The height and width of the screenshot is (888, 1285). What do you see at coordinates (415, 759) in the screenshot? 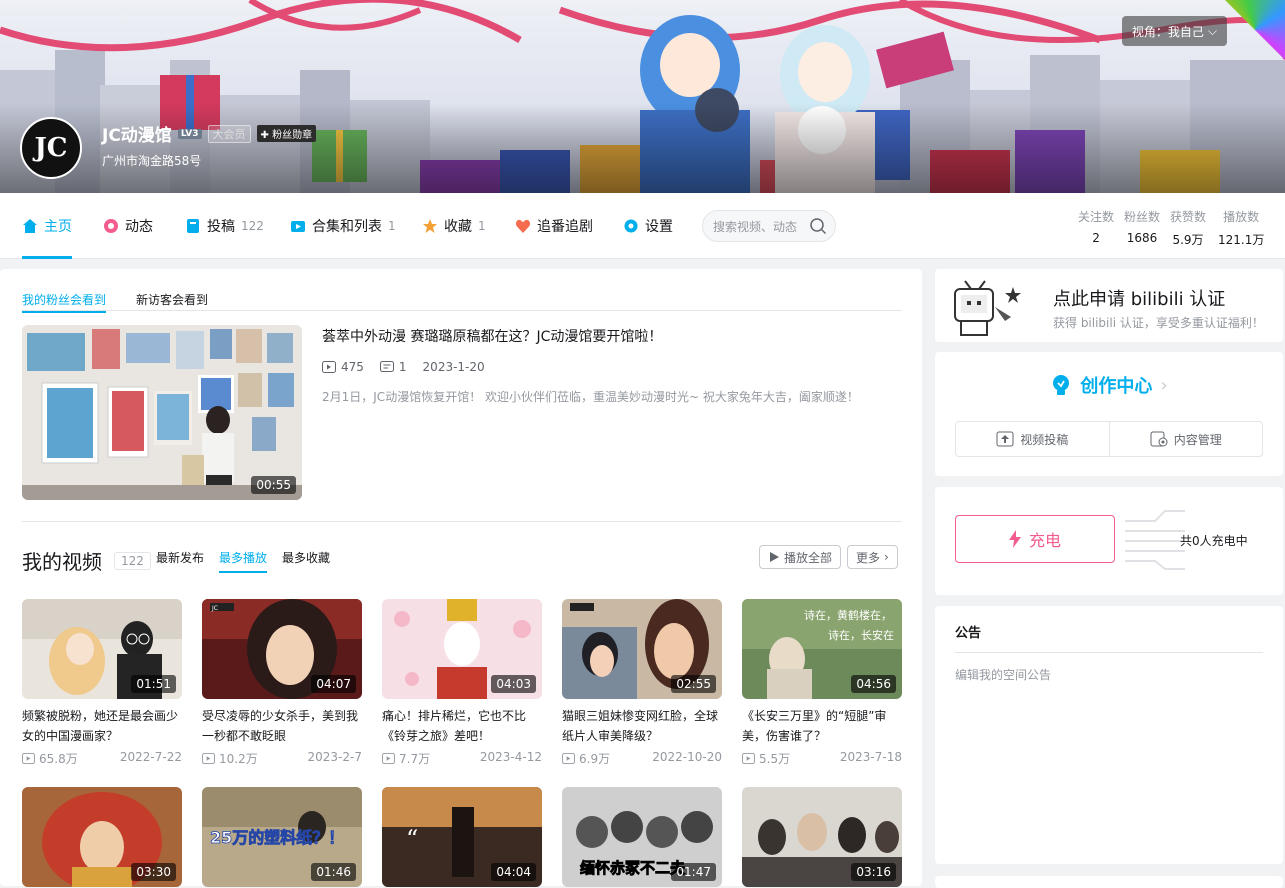
I see `play-count-value: 7.7万` at bounding box center [415, 759].